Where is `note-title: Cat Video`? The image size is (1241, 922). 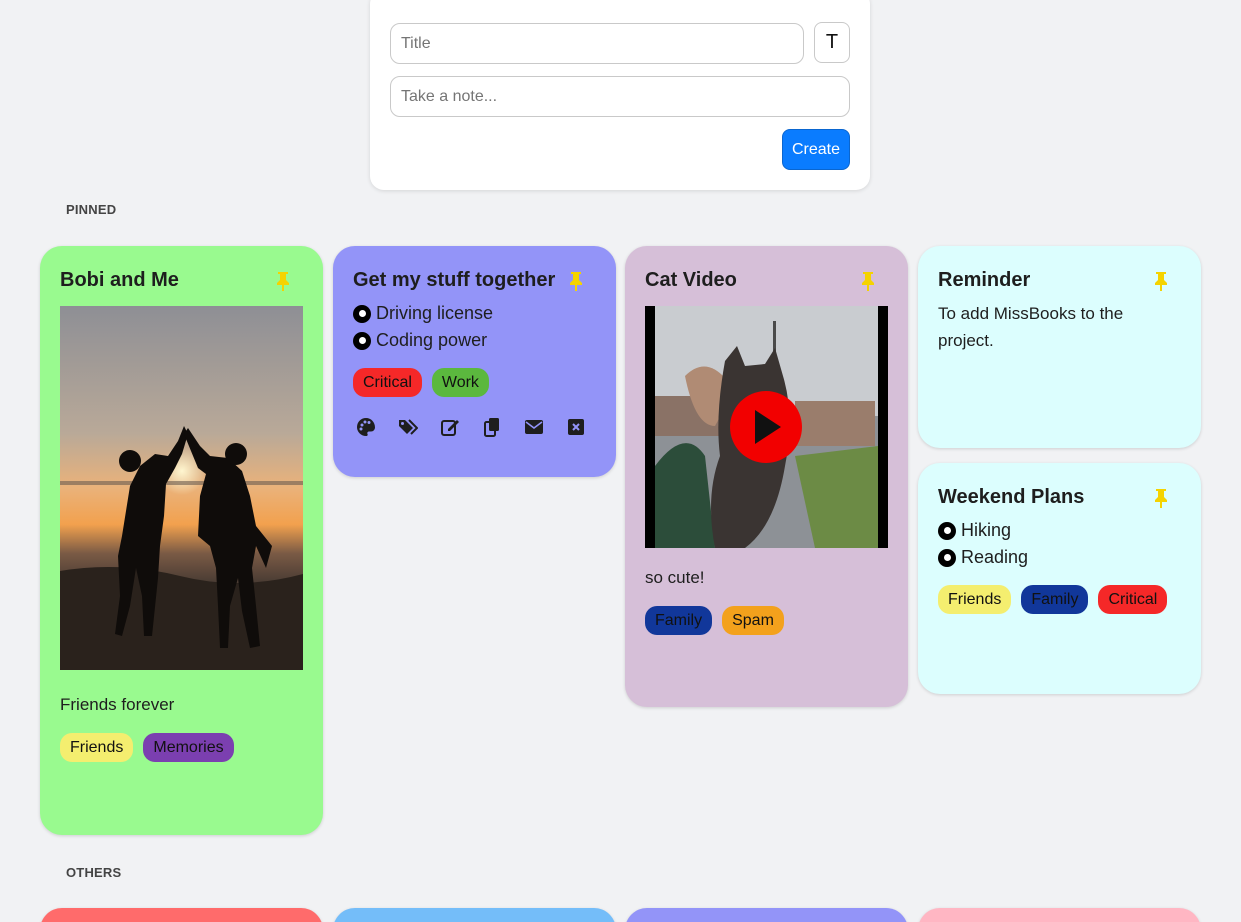 note-title: Cat Video is located at coordinates (691, 280).